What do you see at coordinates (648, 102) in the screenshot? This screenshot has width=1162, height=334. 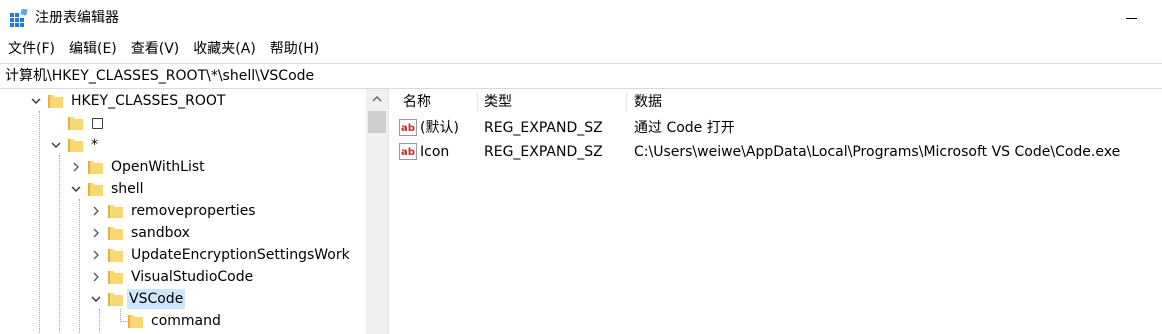 I see `column-header-data: 数据` at bounding box center [648, 102].